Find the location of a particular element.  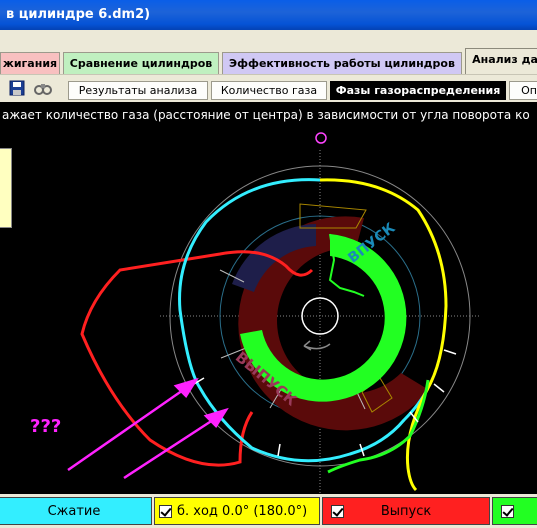

question-annotation: ??? is located at coordinates (45, 426).